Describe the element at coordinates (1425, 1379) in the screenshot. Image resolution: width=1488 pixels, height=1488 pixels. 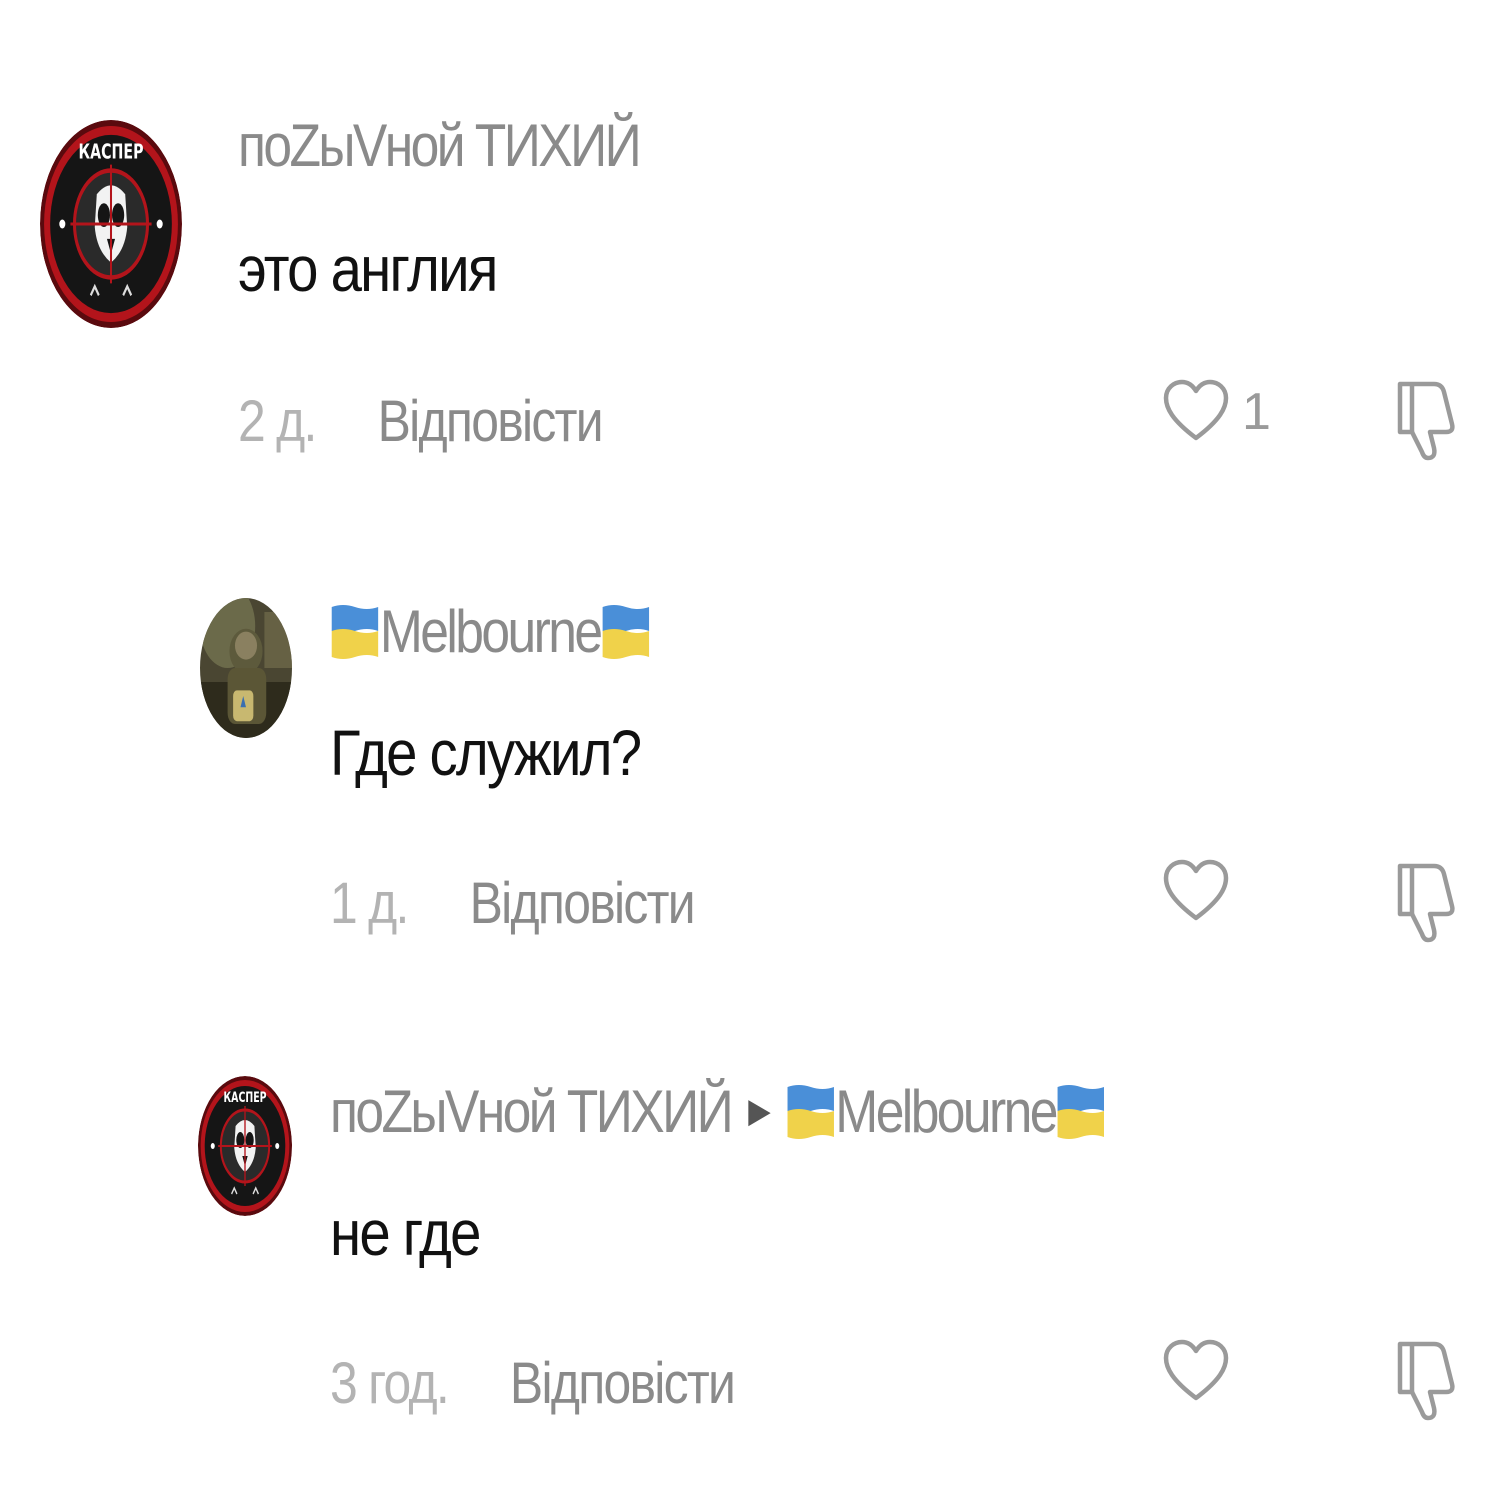
I see `thumbs-down-outline-icon` at that location.